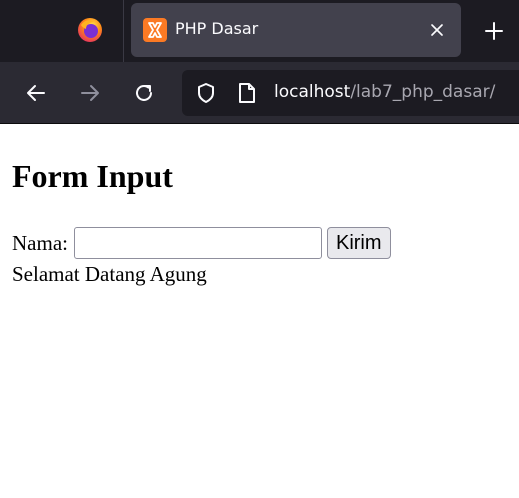 The image size is (519, 498). Describe the element at coordinates (36, 93) in the screenshot. I see `back-arrow-icon` at that location.